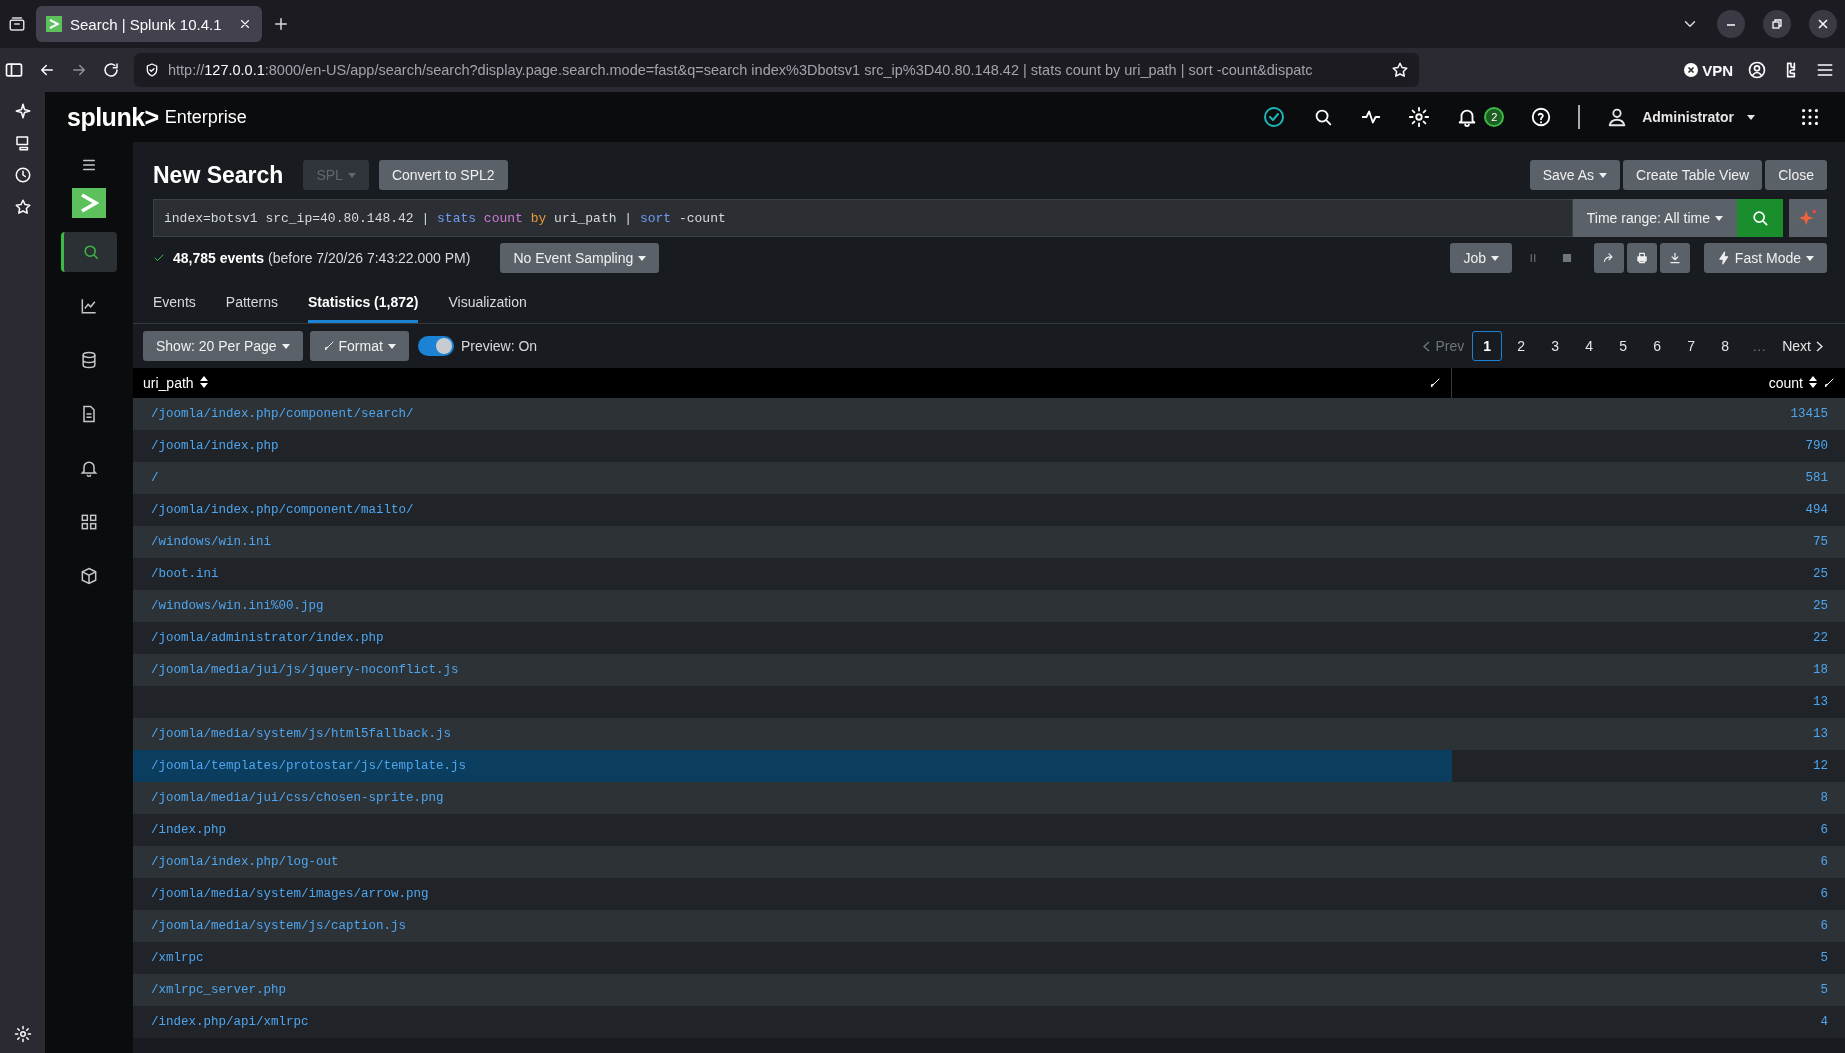 The height and width of the screenshot is (1053, 1845). What do you see at coordinates (1641, 258) in the screenshot?
I see `print-button` at bounding box center [1641, 258].